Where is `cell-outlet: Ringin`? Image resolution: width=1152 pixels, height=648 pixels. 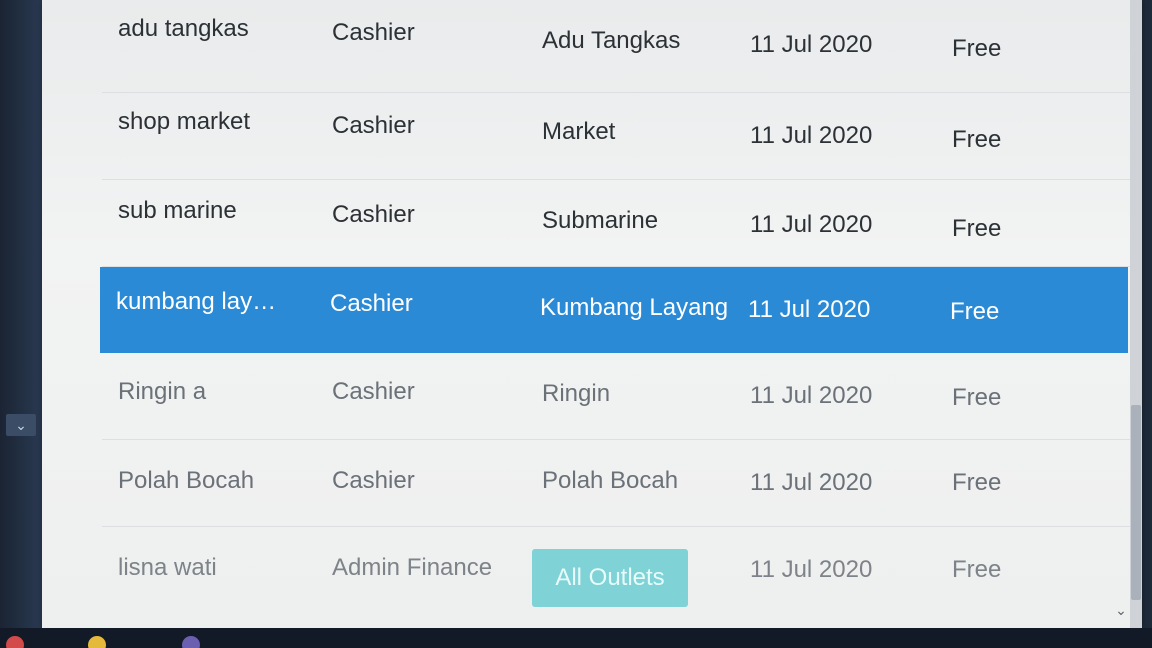 cell-outlet: Ringin is located at coordinates (576, 393).